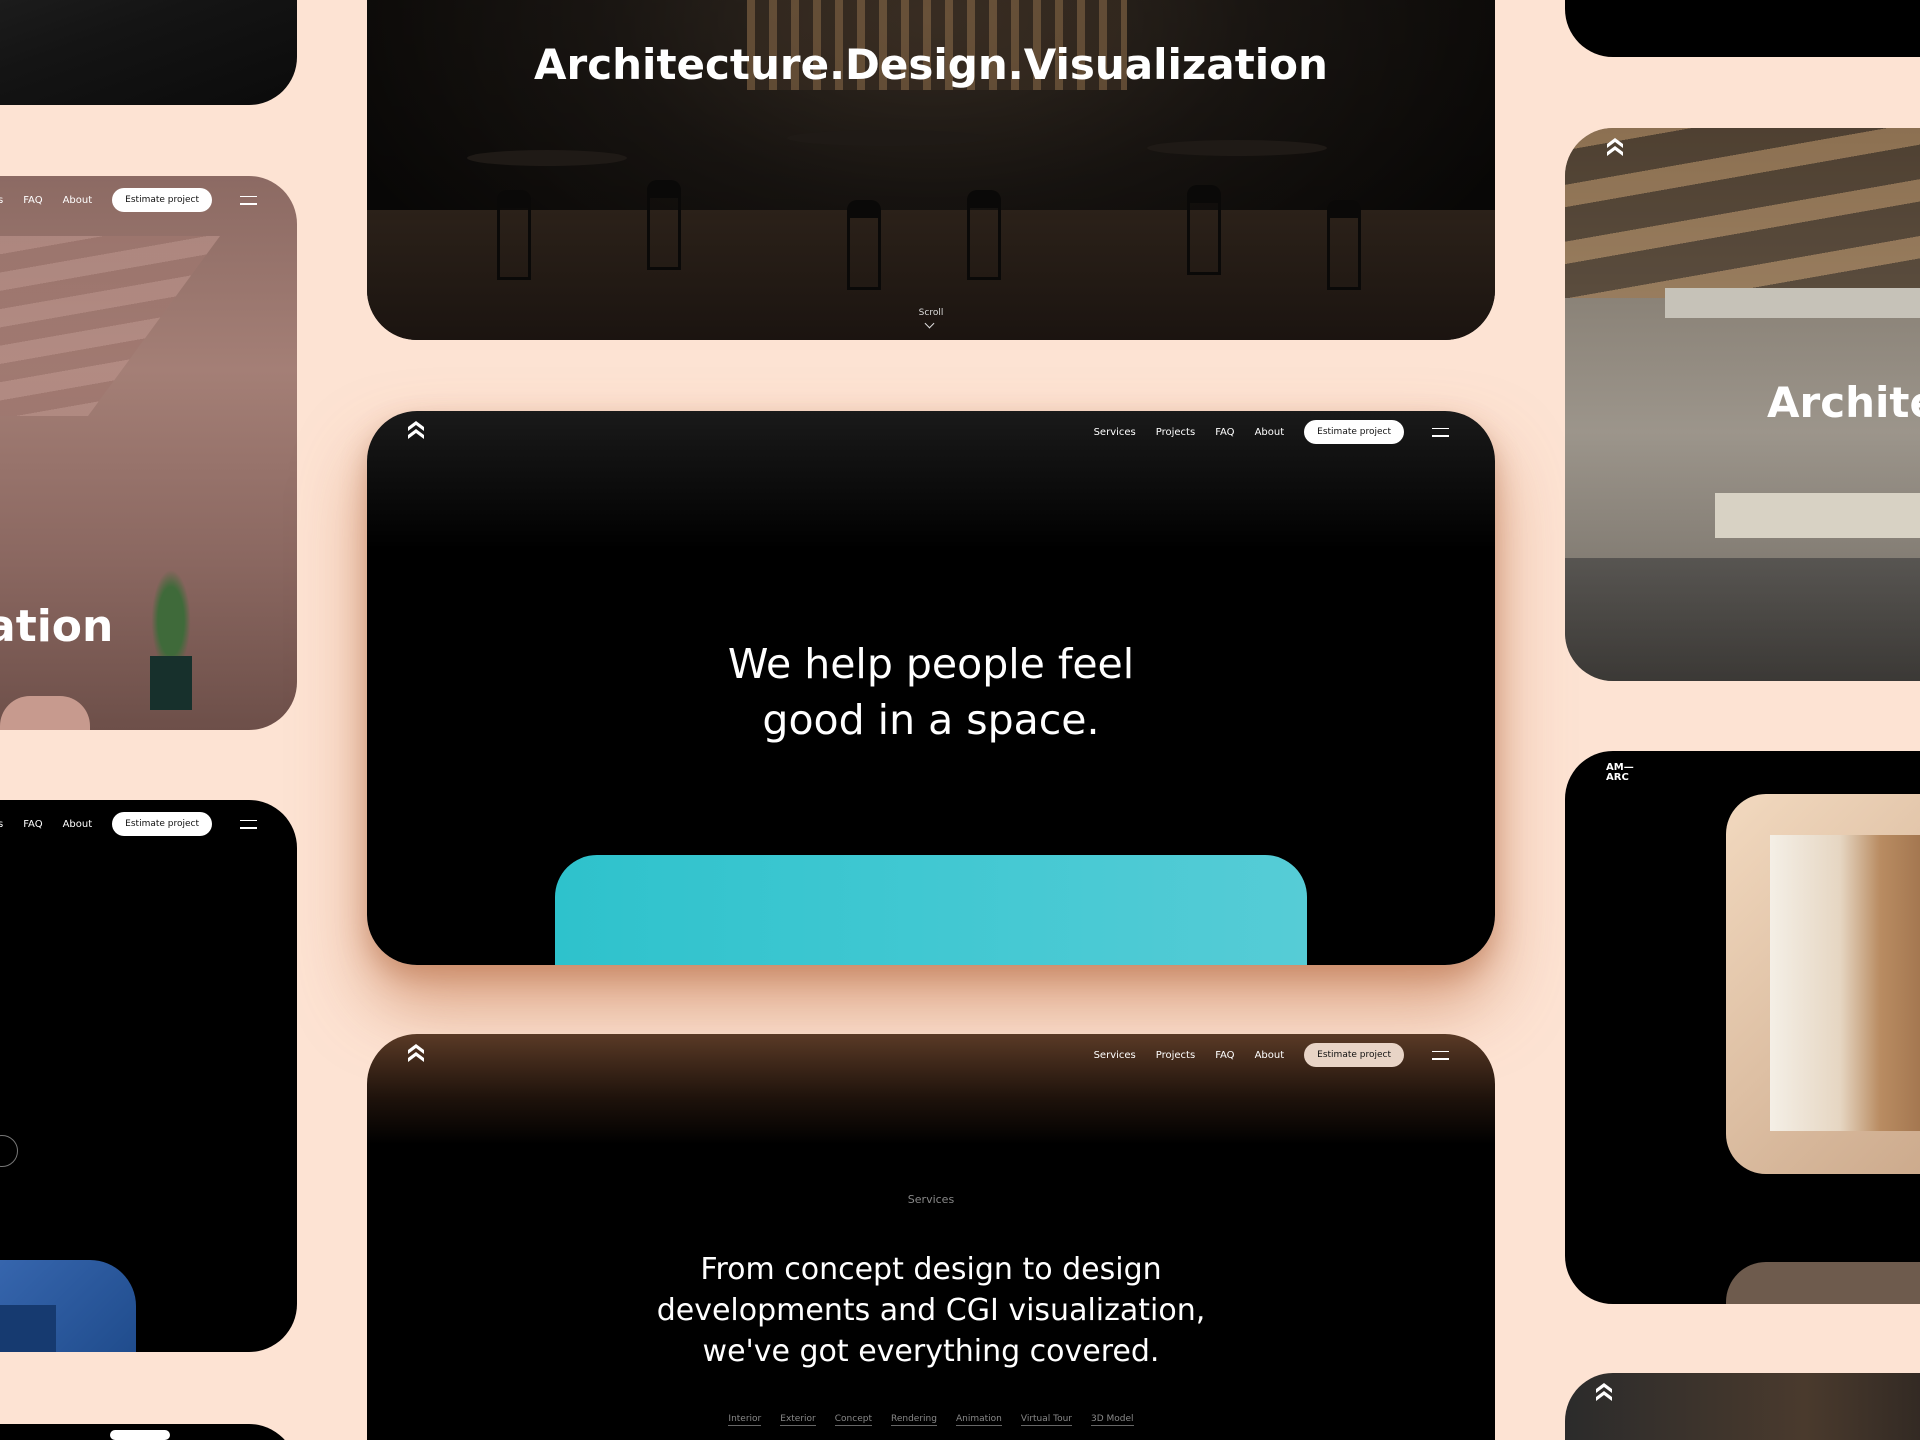 This screenshot has width=1920, height=1440. What do you see at coordinates (931, 313) in the screenshot?
I see `scroll-label: Scroll` at bounding box center [931, 313].